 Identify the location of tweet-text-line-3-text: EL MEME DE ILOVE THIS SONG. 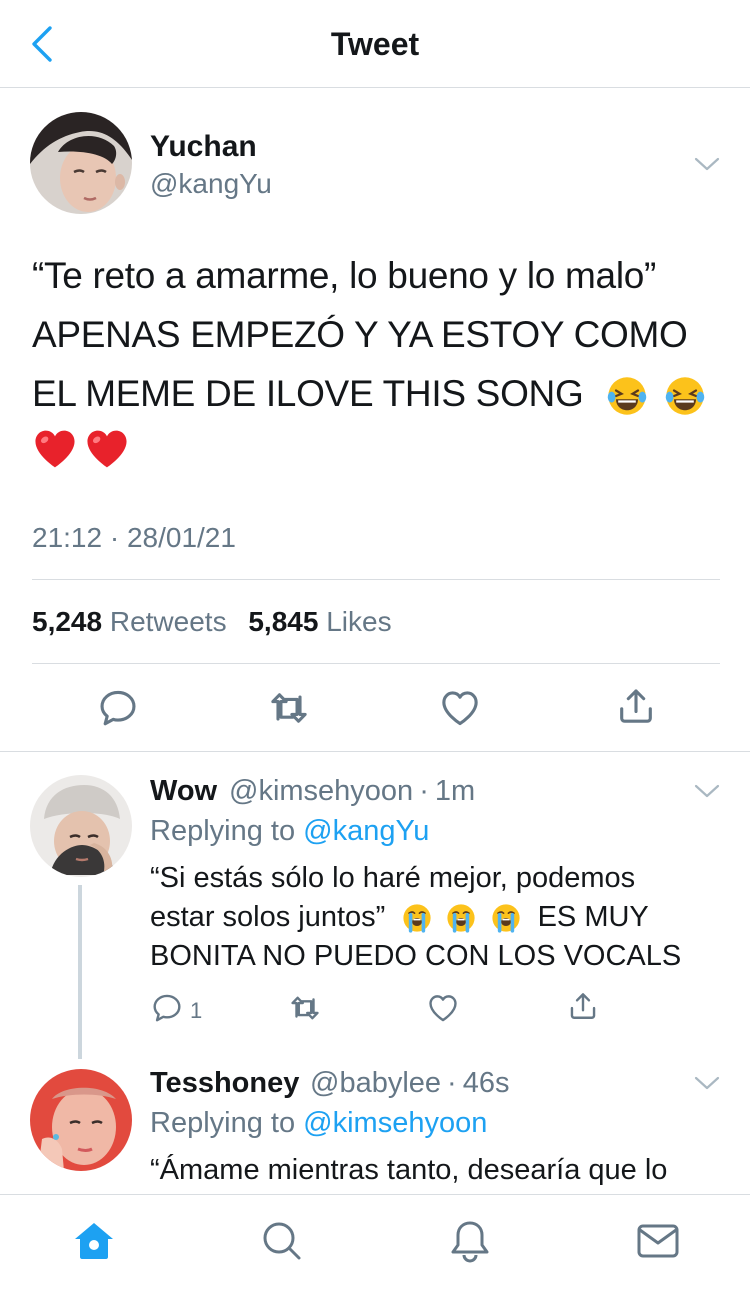
(308, 393).